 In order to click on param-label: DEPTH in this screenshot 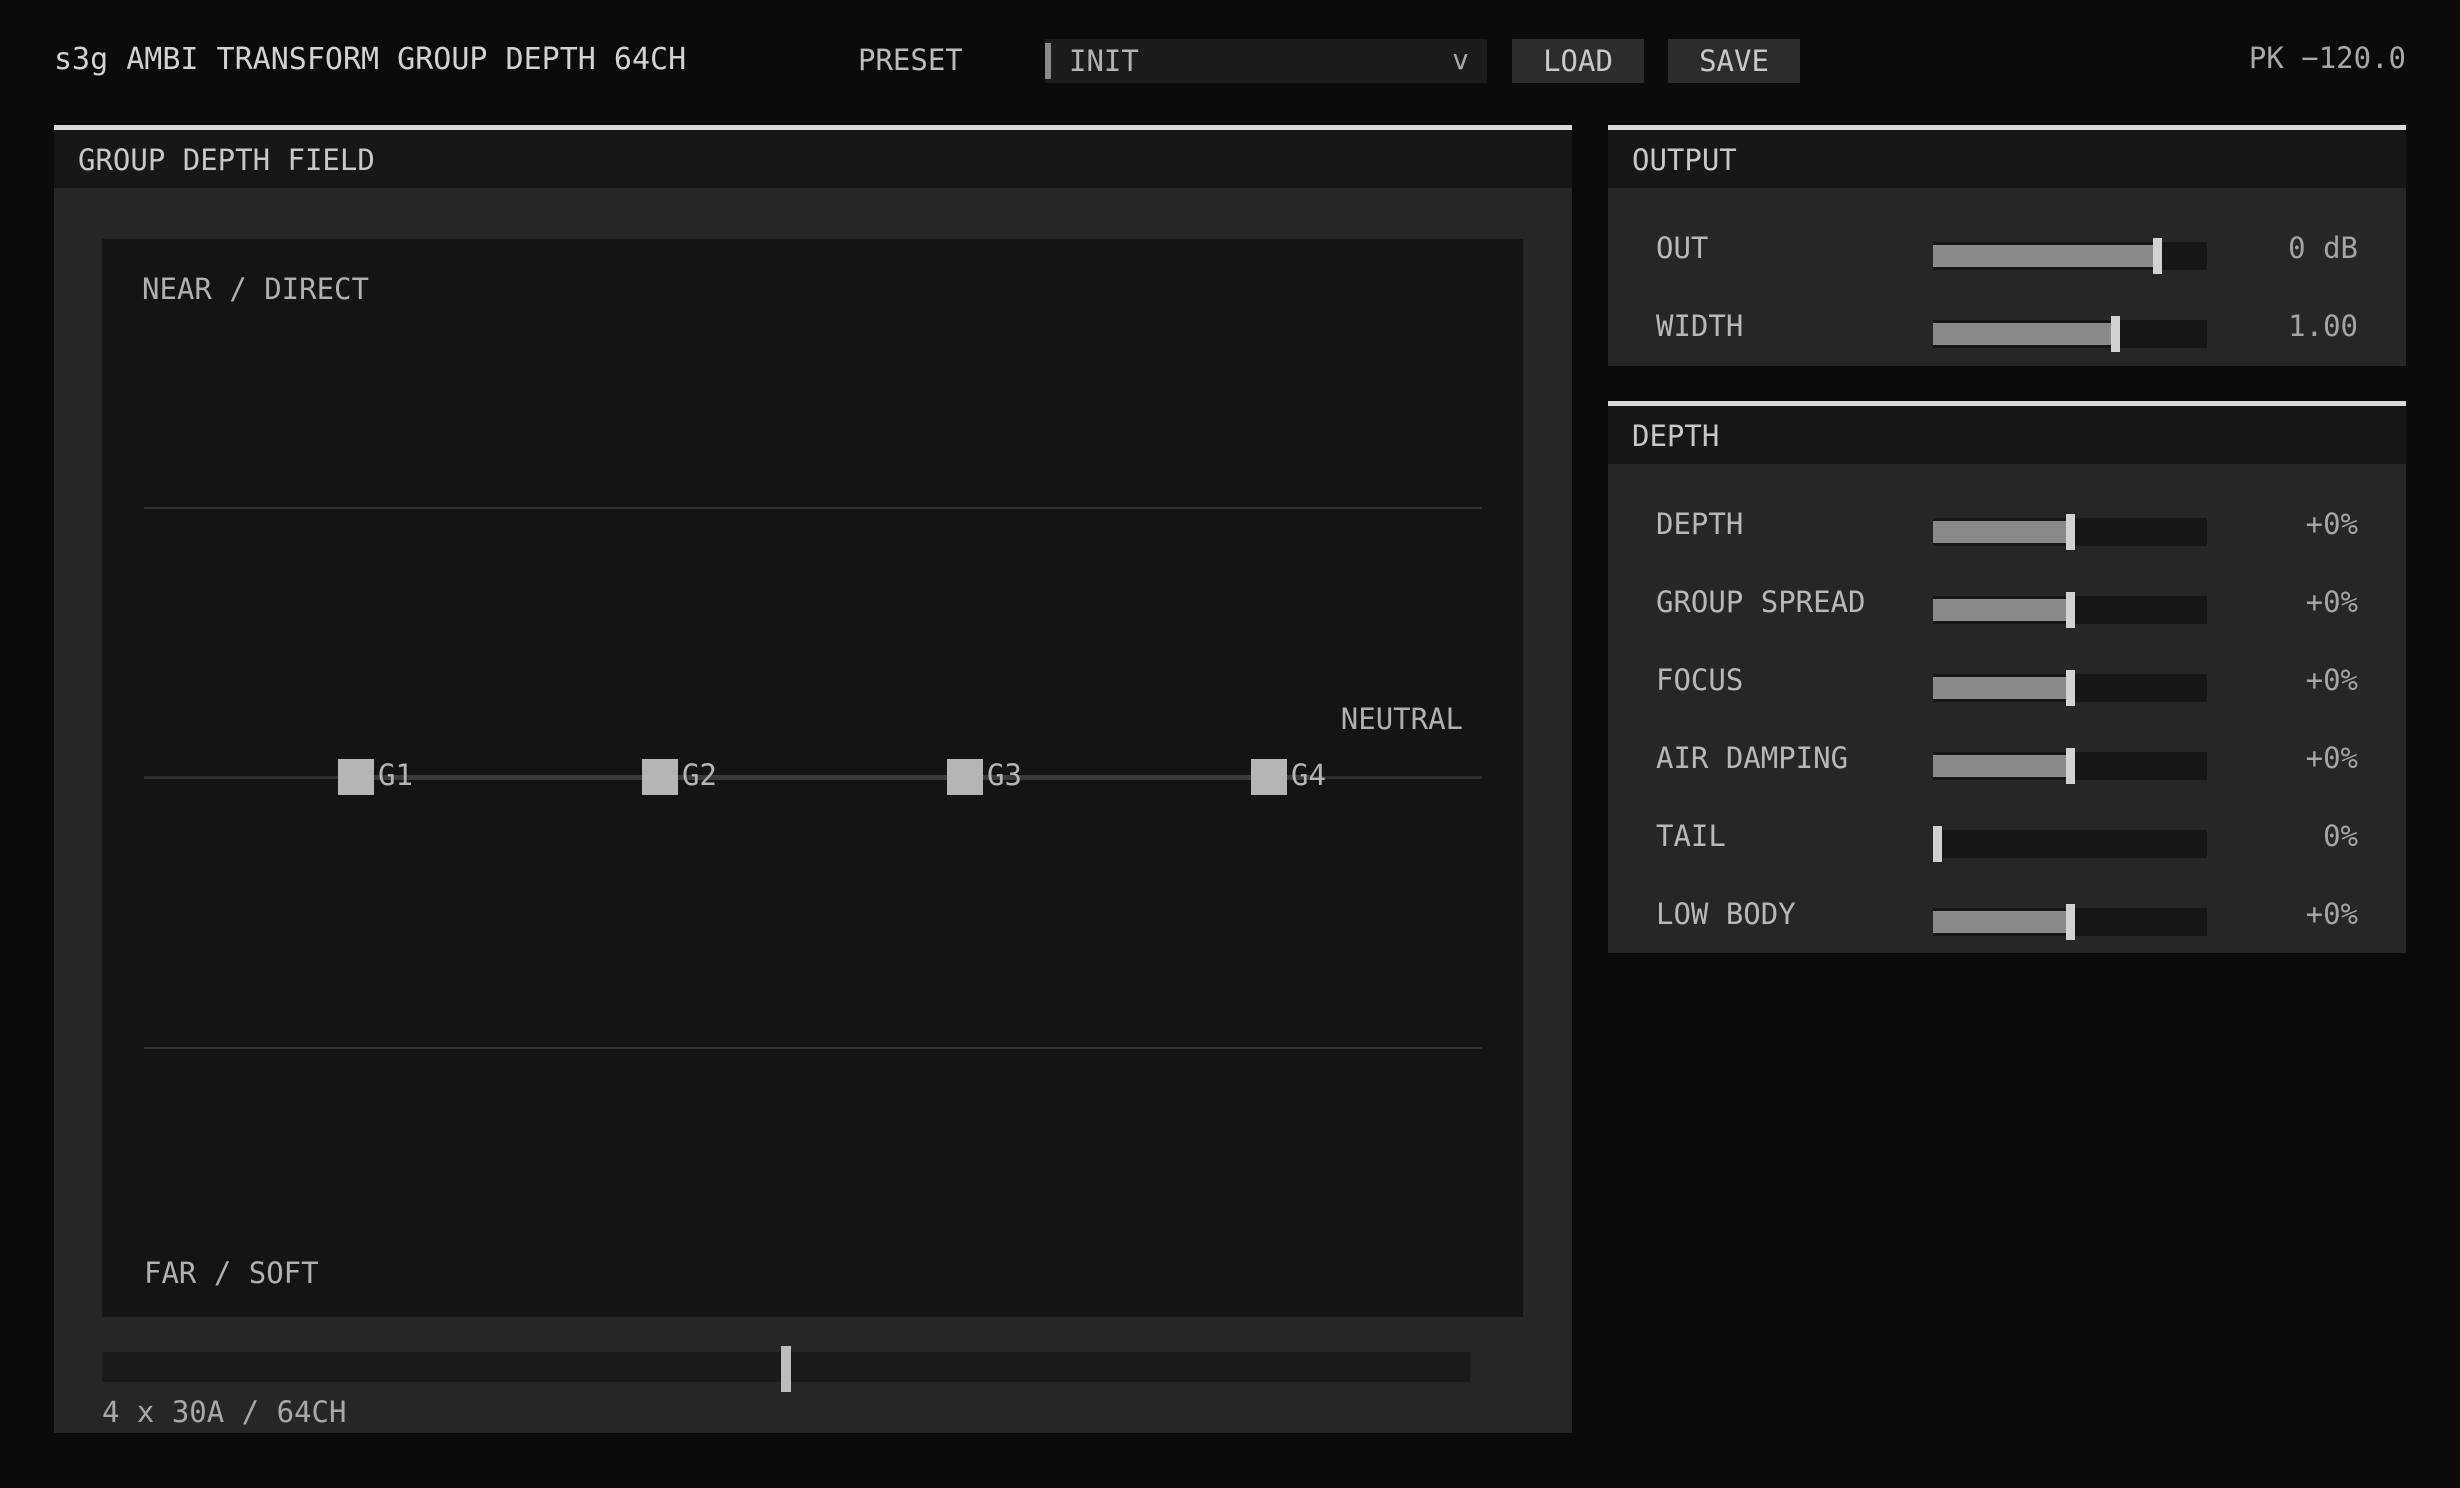, I will do `click(1700, 524)`.